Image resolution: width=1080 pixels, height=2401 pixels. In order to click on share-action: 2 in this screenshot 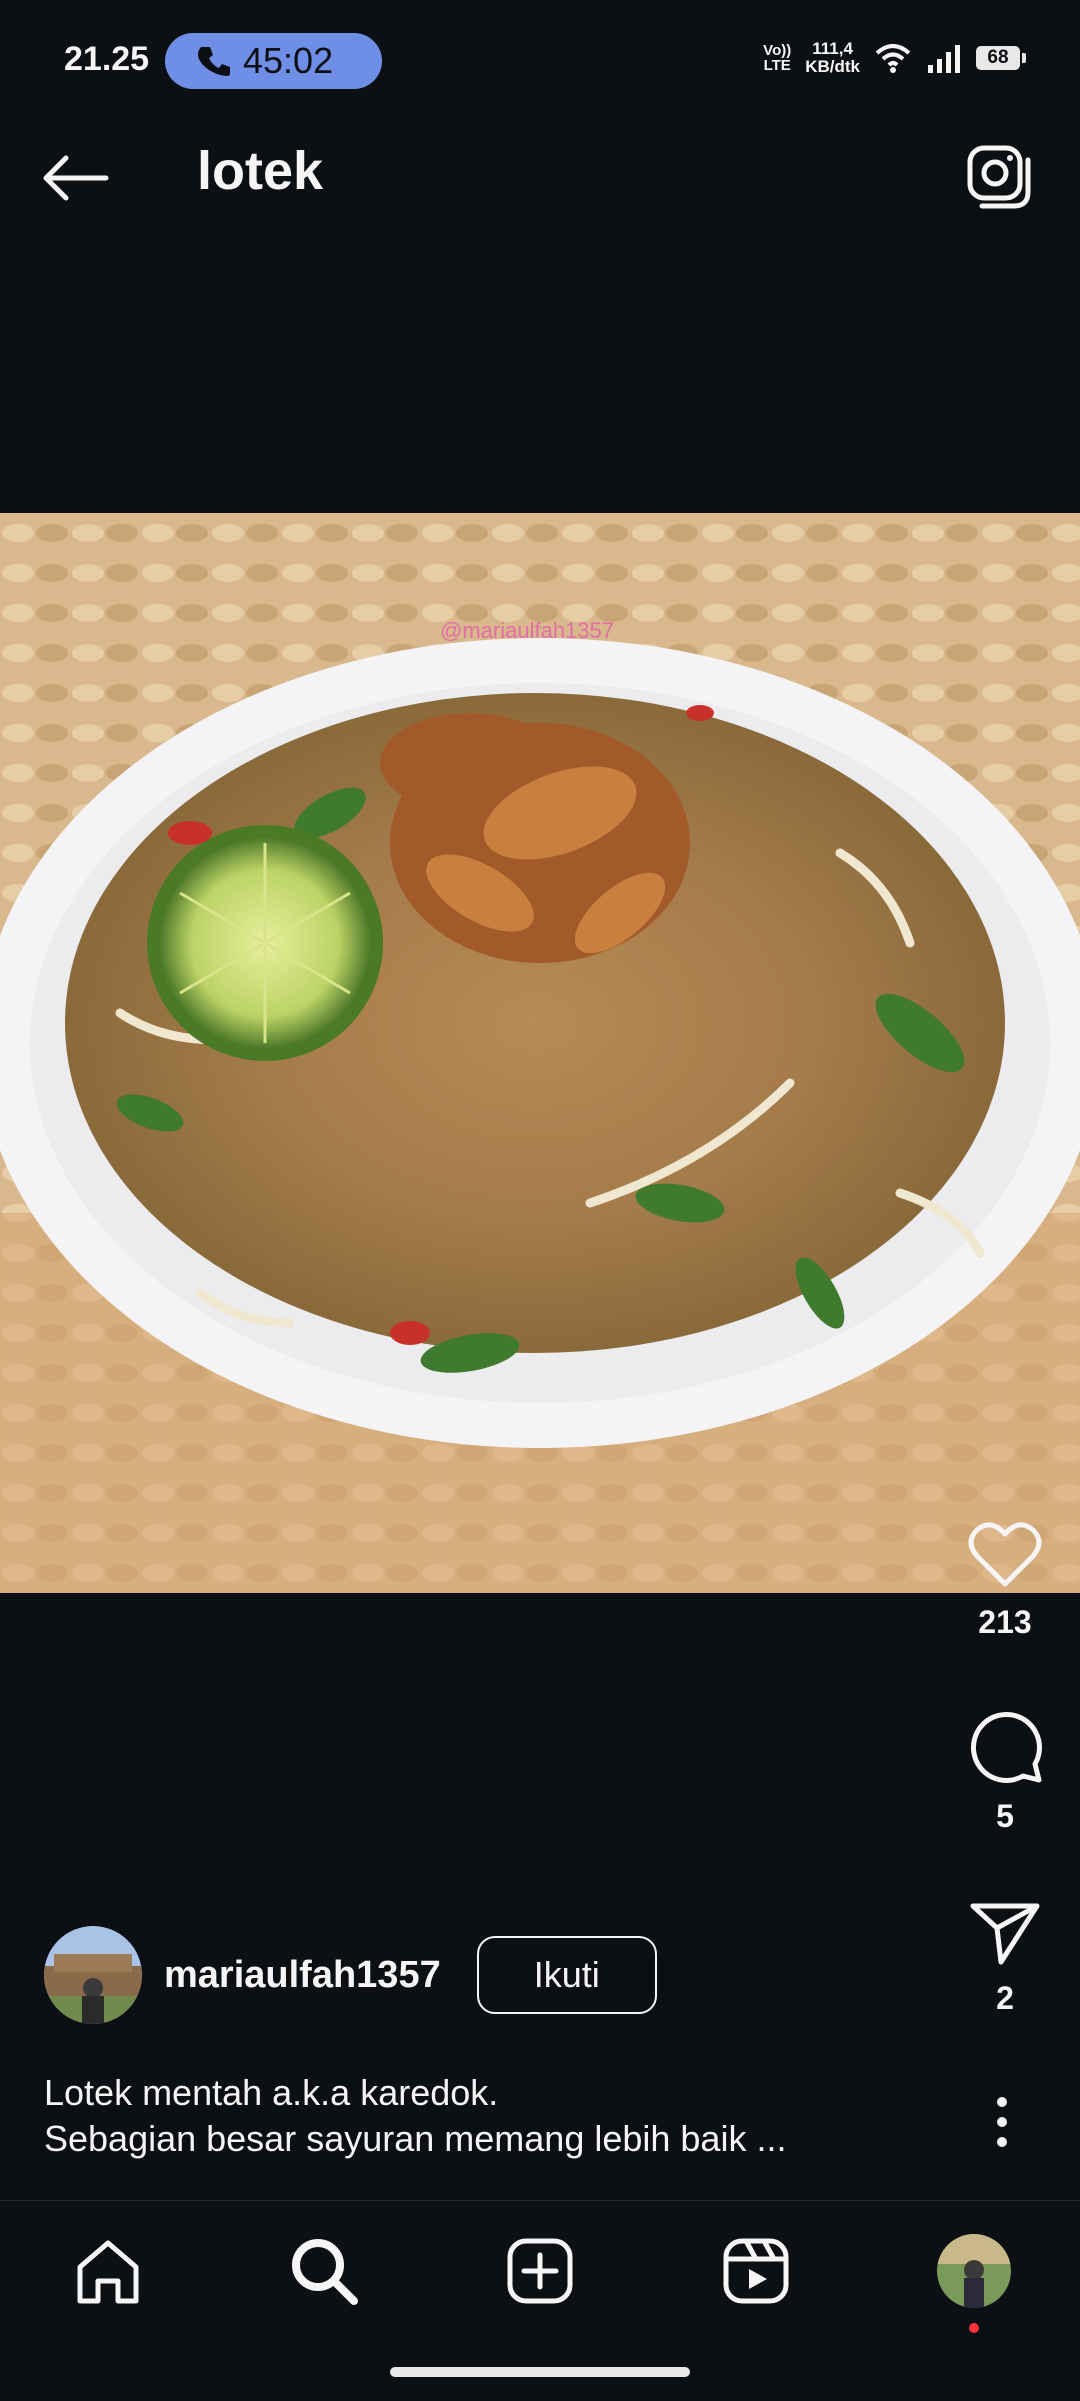, I will do `click(1005, 1958)`.